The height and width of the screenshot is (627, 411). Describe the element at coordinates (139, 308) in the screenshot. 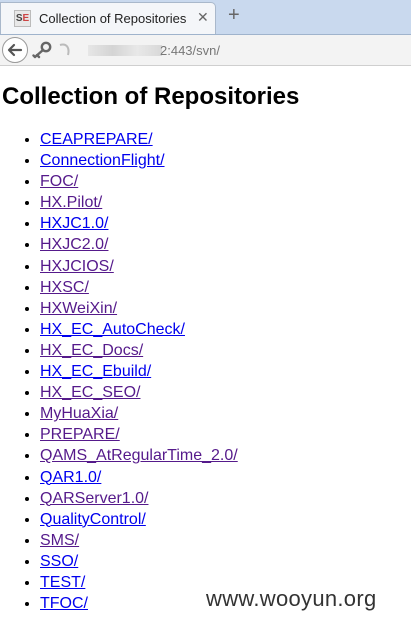

I see `list-item: HXWeiXin/` at that location.